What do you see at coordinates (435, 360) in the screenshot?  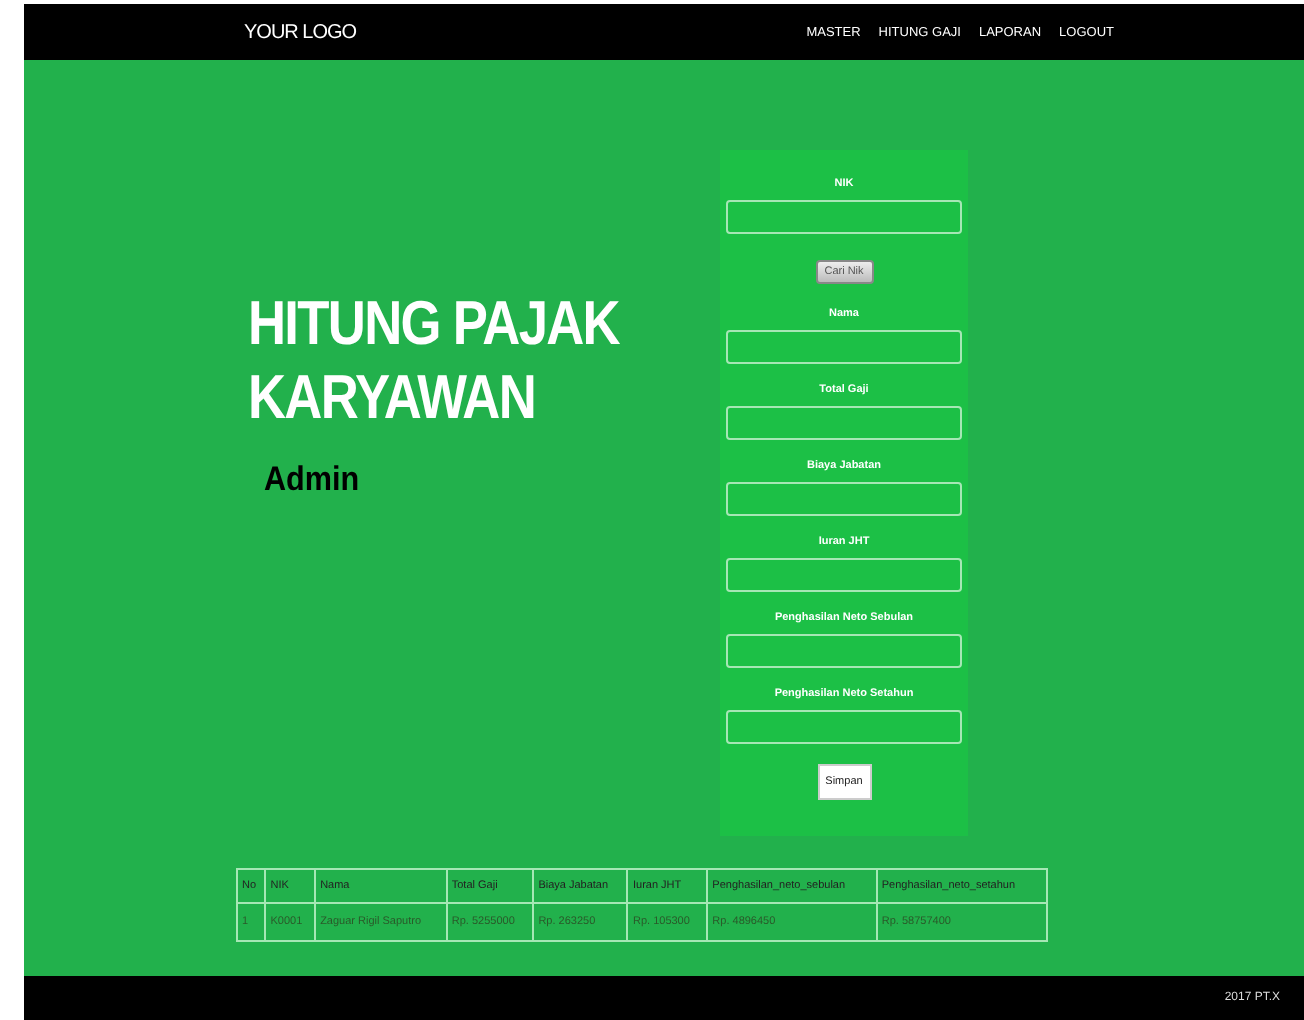 I see `page-title: HITUNG PAJAK KARYAWAN` at bounding box center [435, 360].